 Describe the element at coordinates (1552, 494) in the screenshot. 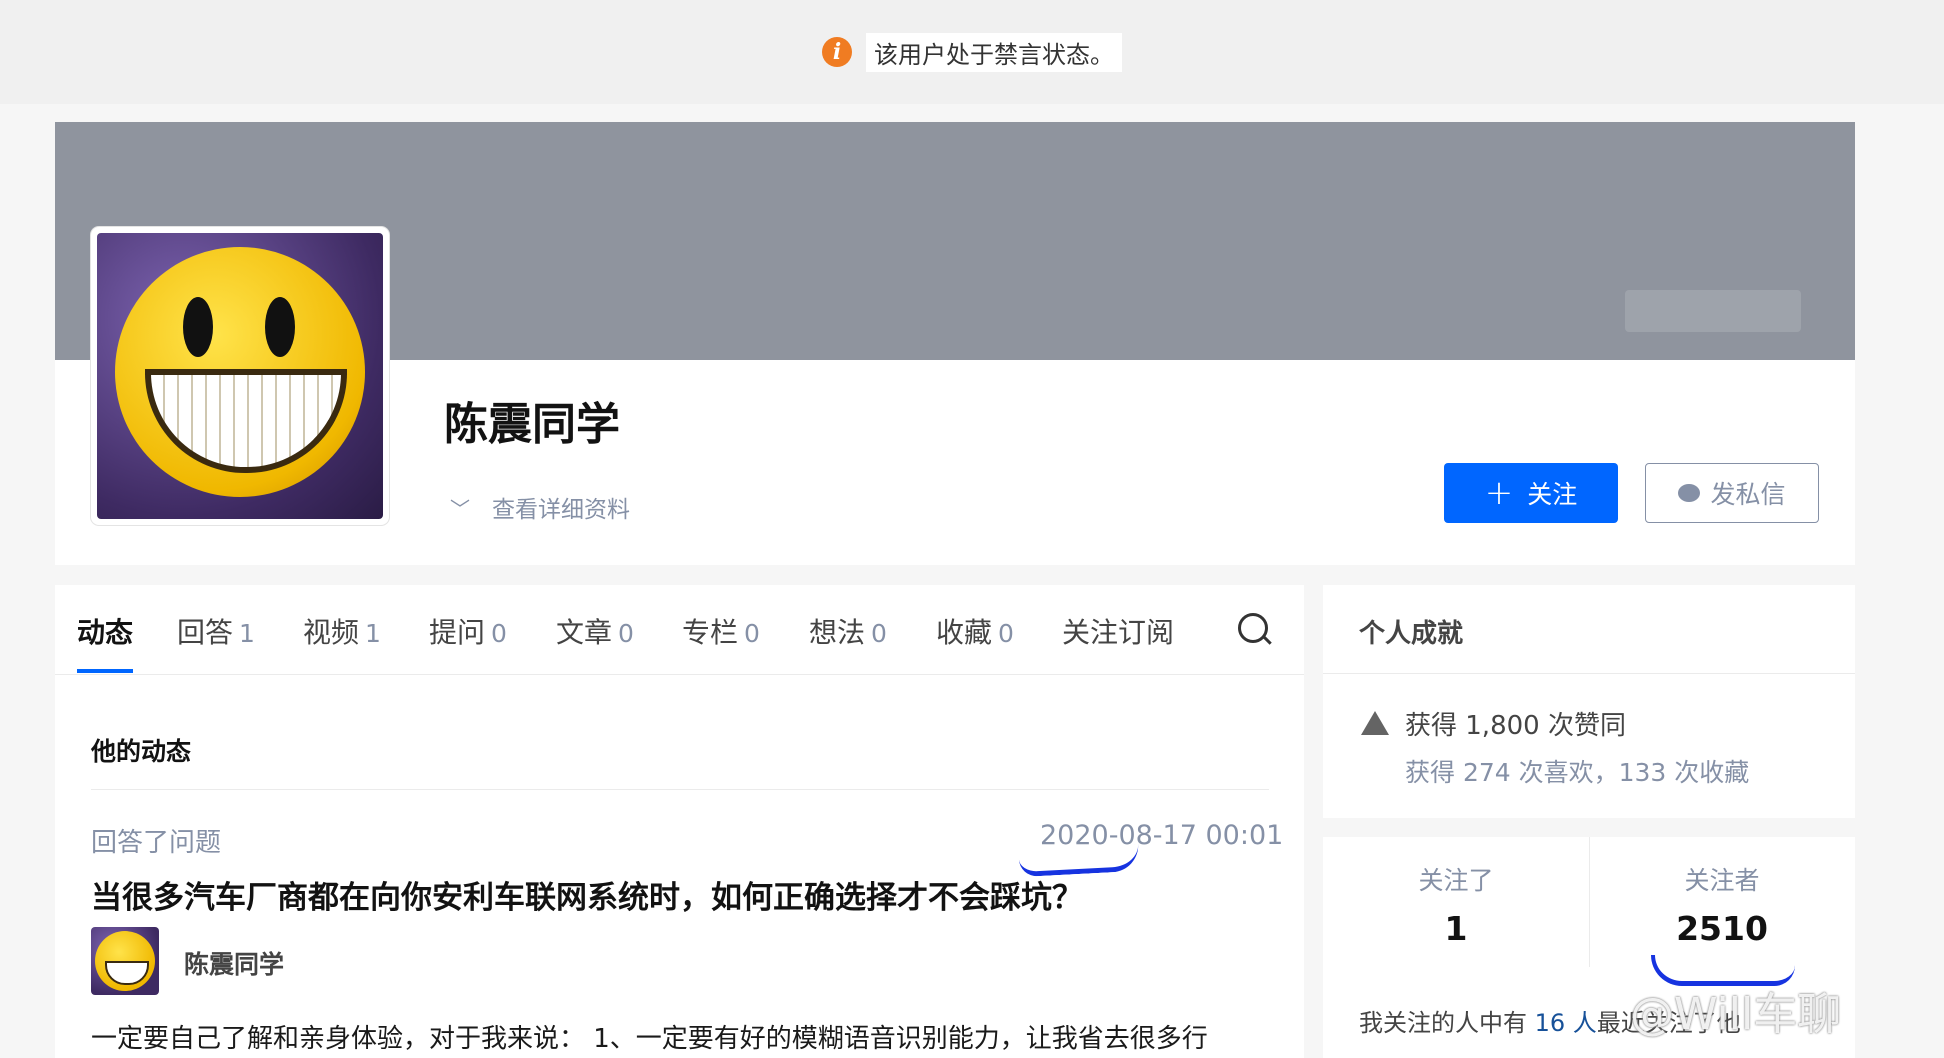

I see `follow-button-label: 关注` at that location.